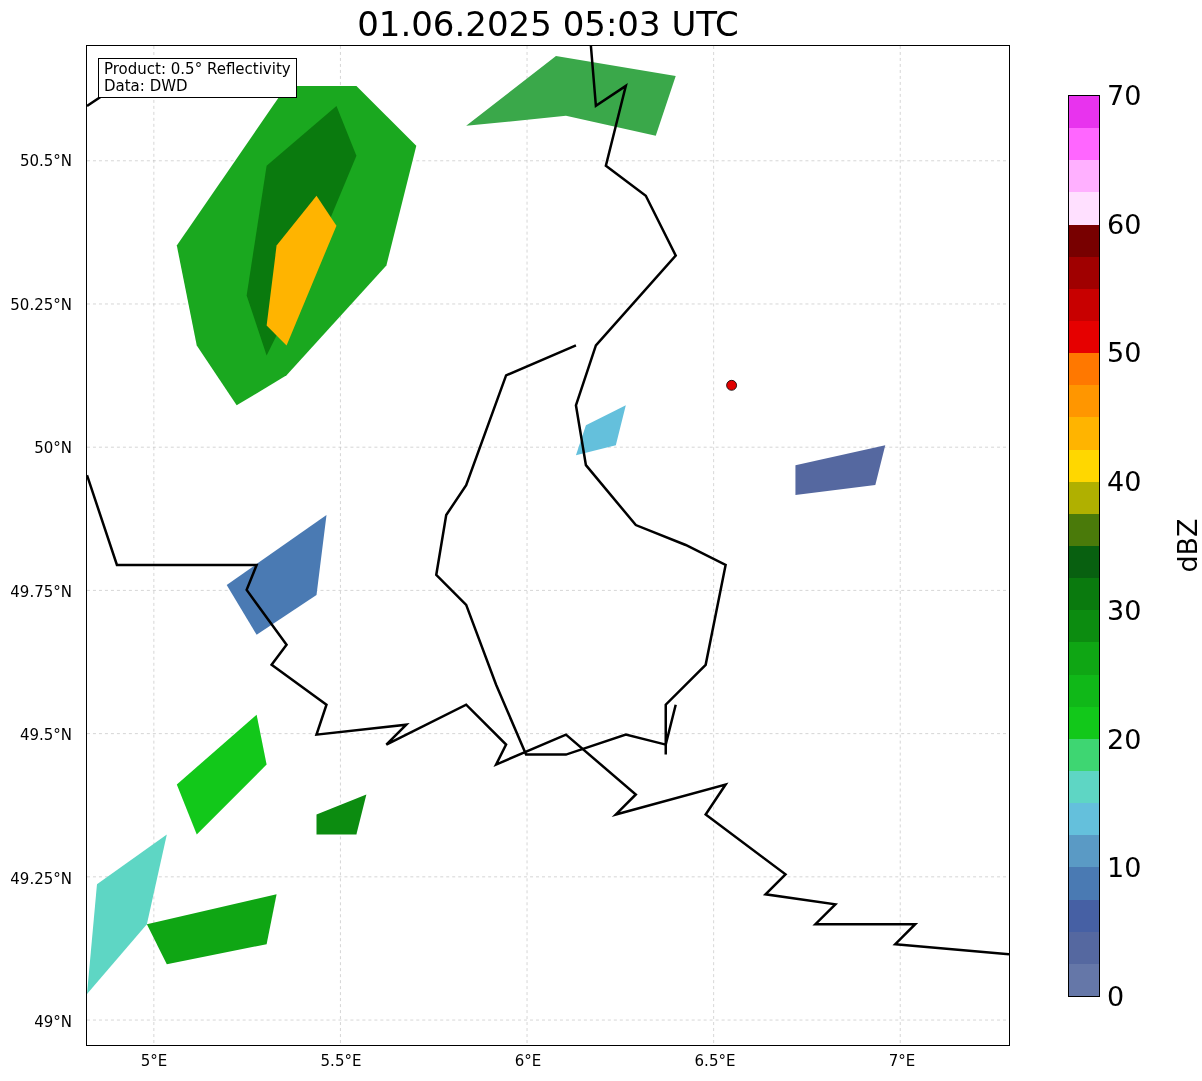 The width and height of the screenshot is (1202, 1081). Describe the element at coordinates (715, 1061) in the screenshot. I see `longitude-label: 6.5°E` at that location.